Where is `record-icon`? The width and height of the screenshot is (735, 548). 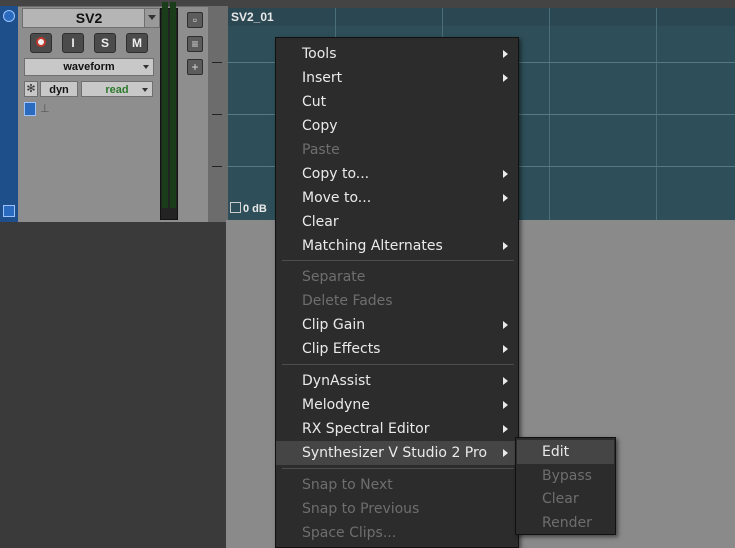
record-icon is located at coordinates (41, 42).